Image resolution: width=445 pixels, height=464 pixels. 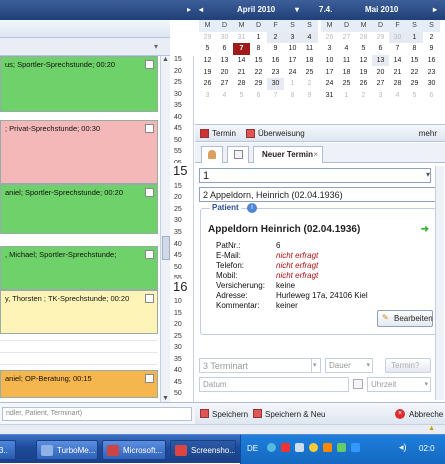 I want to click on calendar-day: 10, so click(x=329, y=61).